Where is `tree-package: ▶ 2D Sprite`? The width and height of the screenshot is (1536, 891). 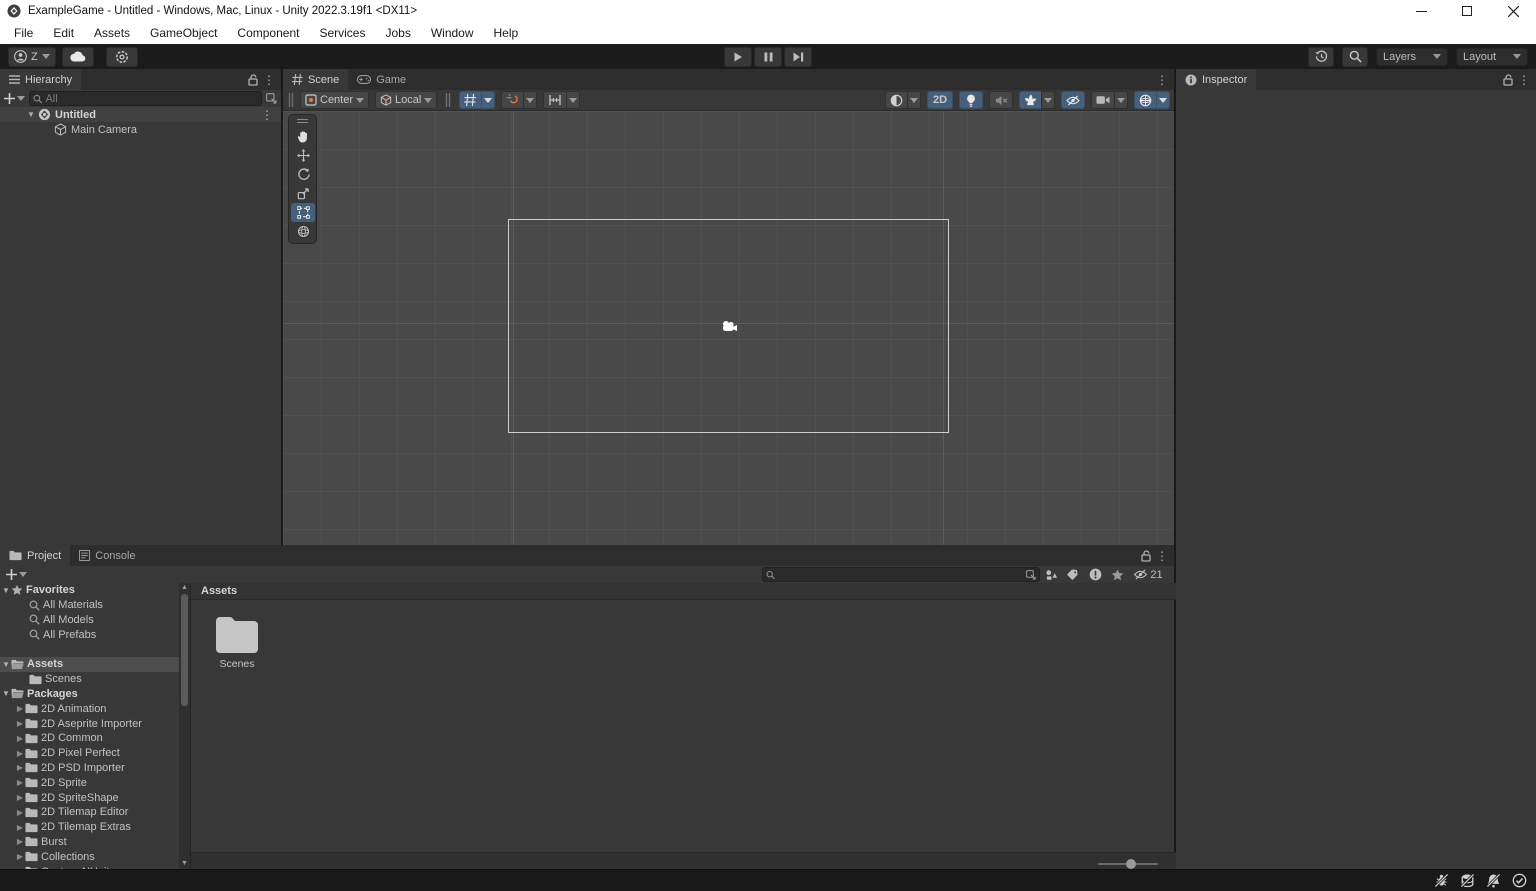
tree-package: ▶ 2D Sprite is located at coordinates (95, 782).